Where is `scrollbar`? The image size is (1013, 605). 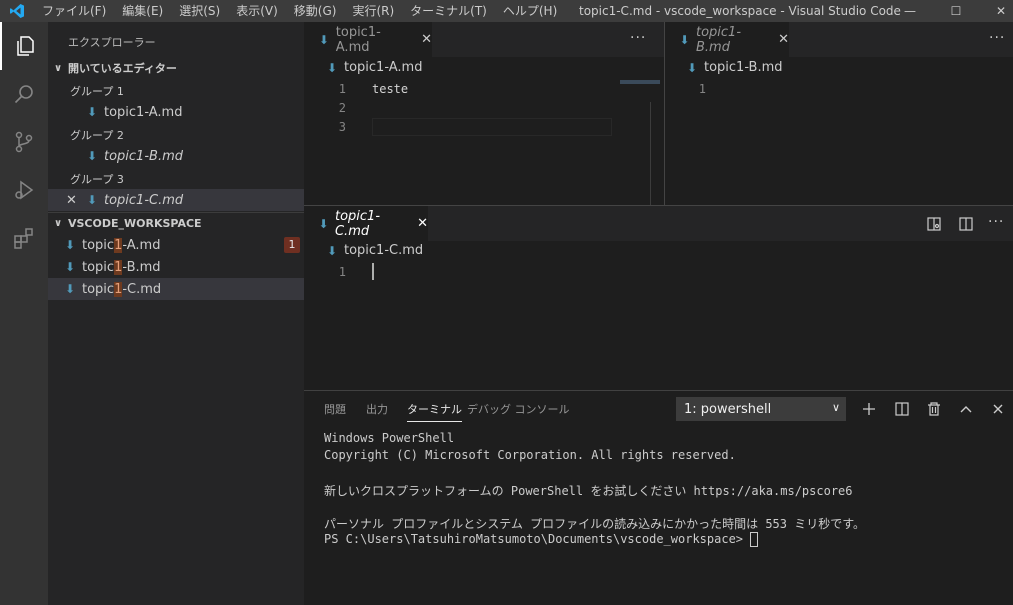
scrollbar is located at coordinates (657, 162).